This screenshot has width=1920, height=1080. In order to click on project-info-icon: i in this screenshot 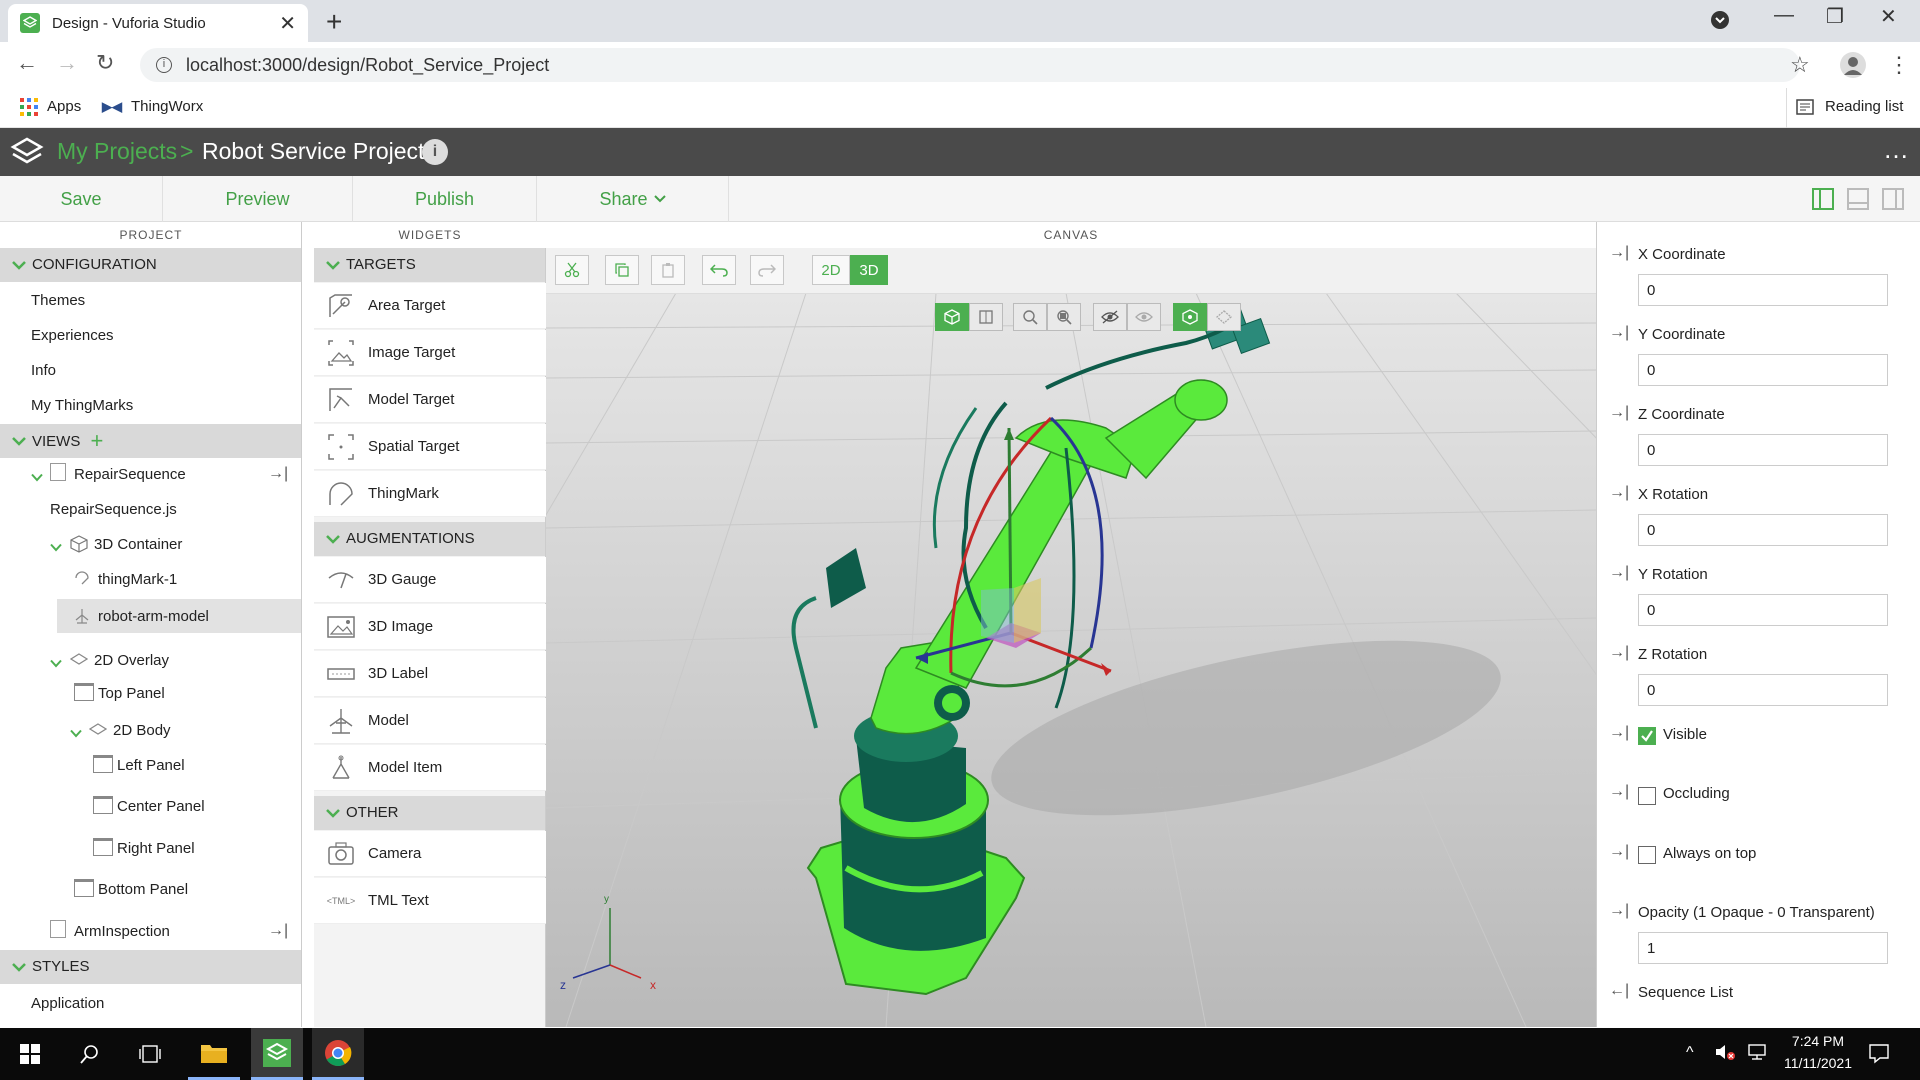, I will do `click(435, 152)`.